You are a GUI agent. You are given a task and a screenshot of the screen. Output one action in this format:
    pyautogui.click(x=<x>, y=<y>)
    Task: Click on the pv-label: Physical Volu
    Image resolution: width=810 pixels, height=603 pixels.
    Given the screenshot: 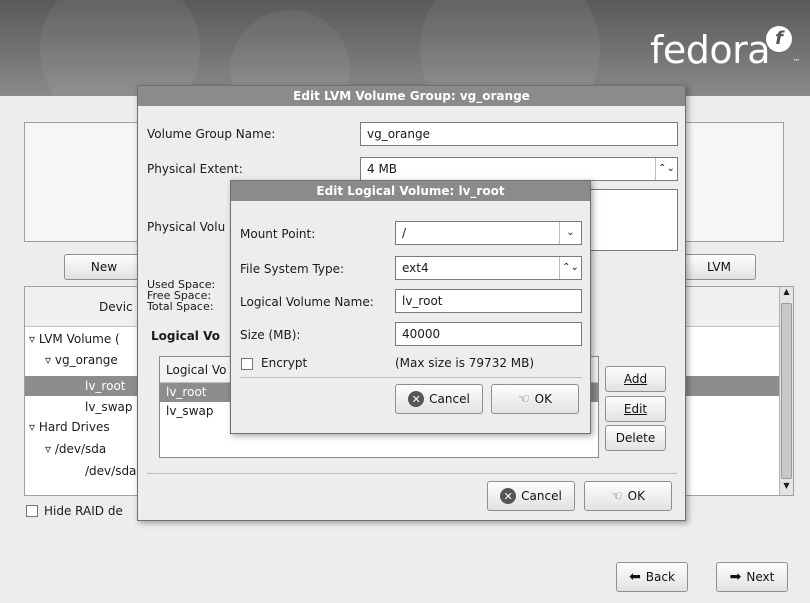 What is the action you would take?
    pyautogui.click(x=186, y=227)
    